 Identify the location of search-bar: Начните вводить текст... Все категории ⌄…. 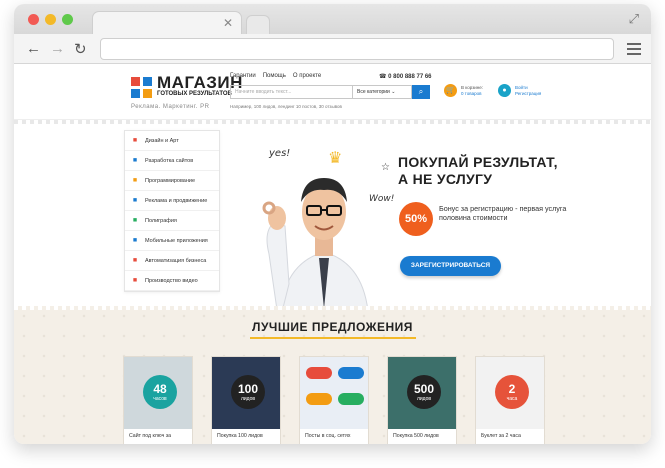
(330, 92).